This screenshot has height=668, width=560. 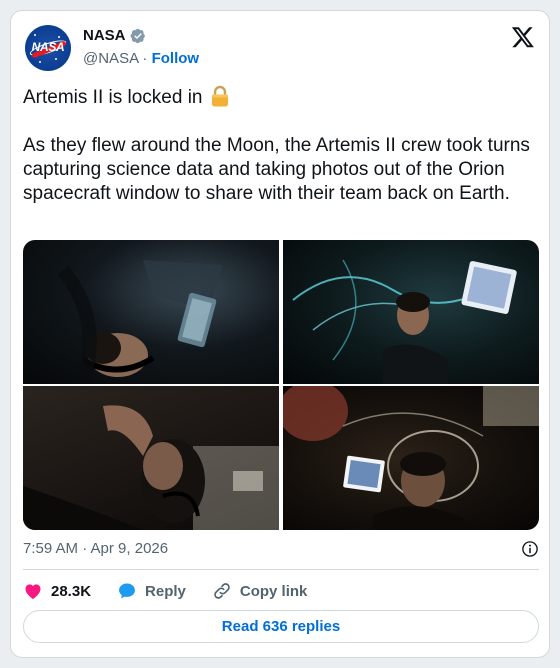 I want to click on reply-button: Reply, so click(x=151, y=591).